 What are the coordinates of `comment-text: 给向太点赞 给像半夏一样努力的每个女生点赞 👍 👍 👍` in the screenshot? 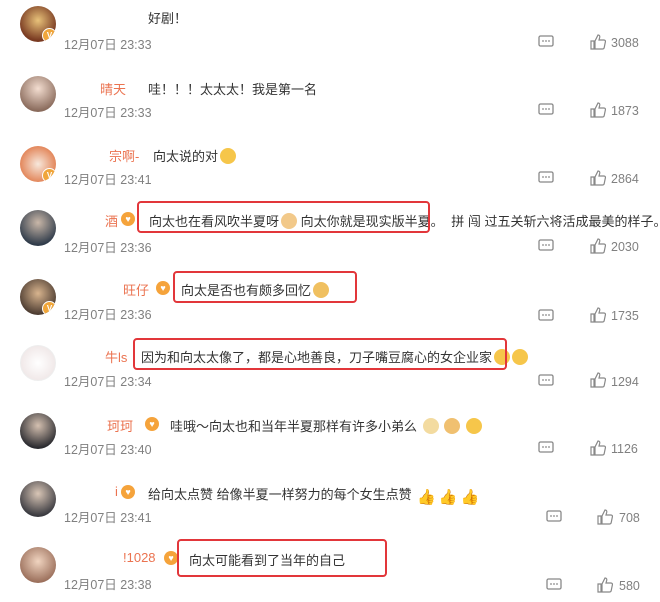 It's located at (314, 495).